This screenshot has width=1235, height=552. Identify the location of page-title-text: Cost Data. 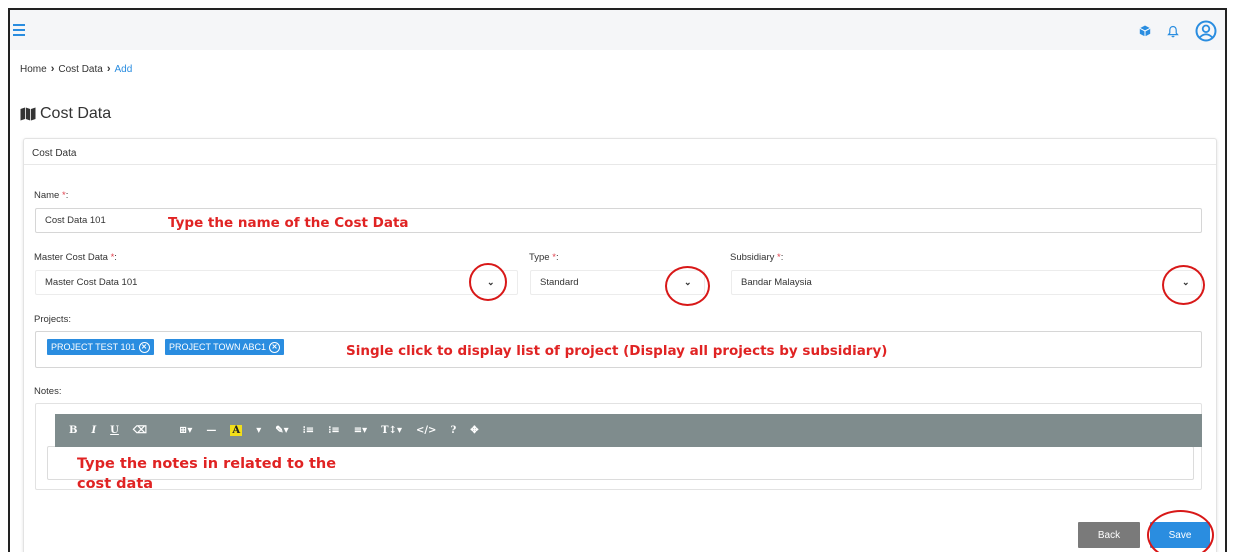
(76, 113).